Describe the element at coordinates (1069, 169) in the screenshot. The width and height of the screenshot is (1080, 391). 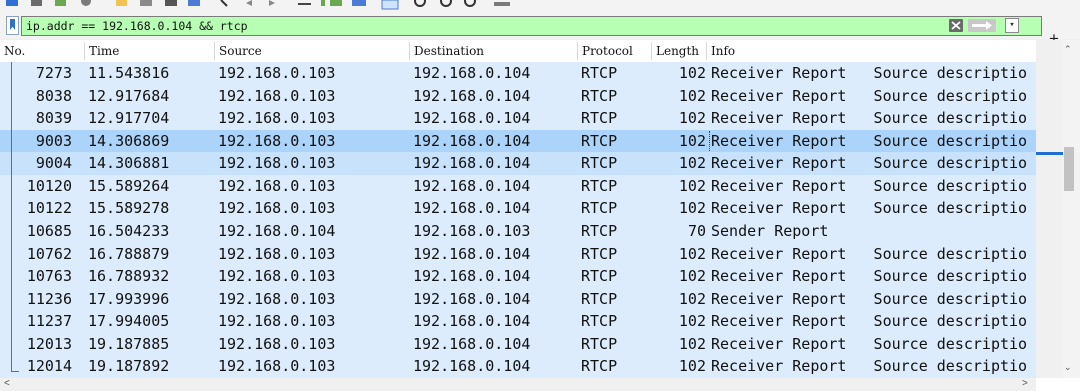
I see `vertical-scroll-thumb` at that location.